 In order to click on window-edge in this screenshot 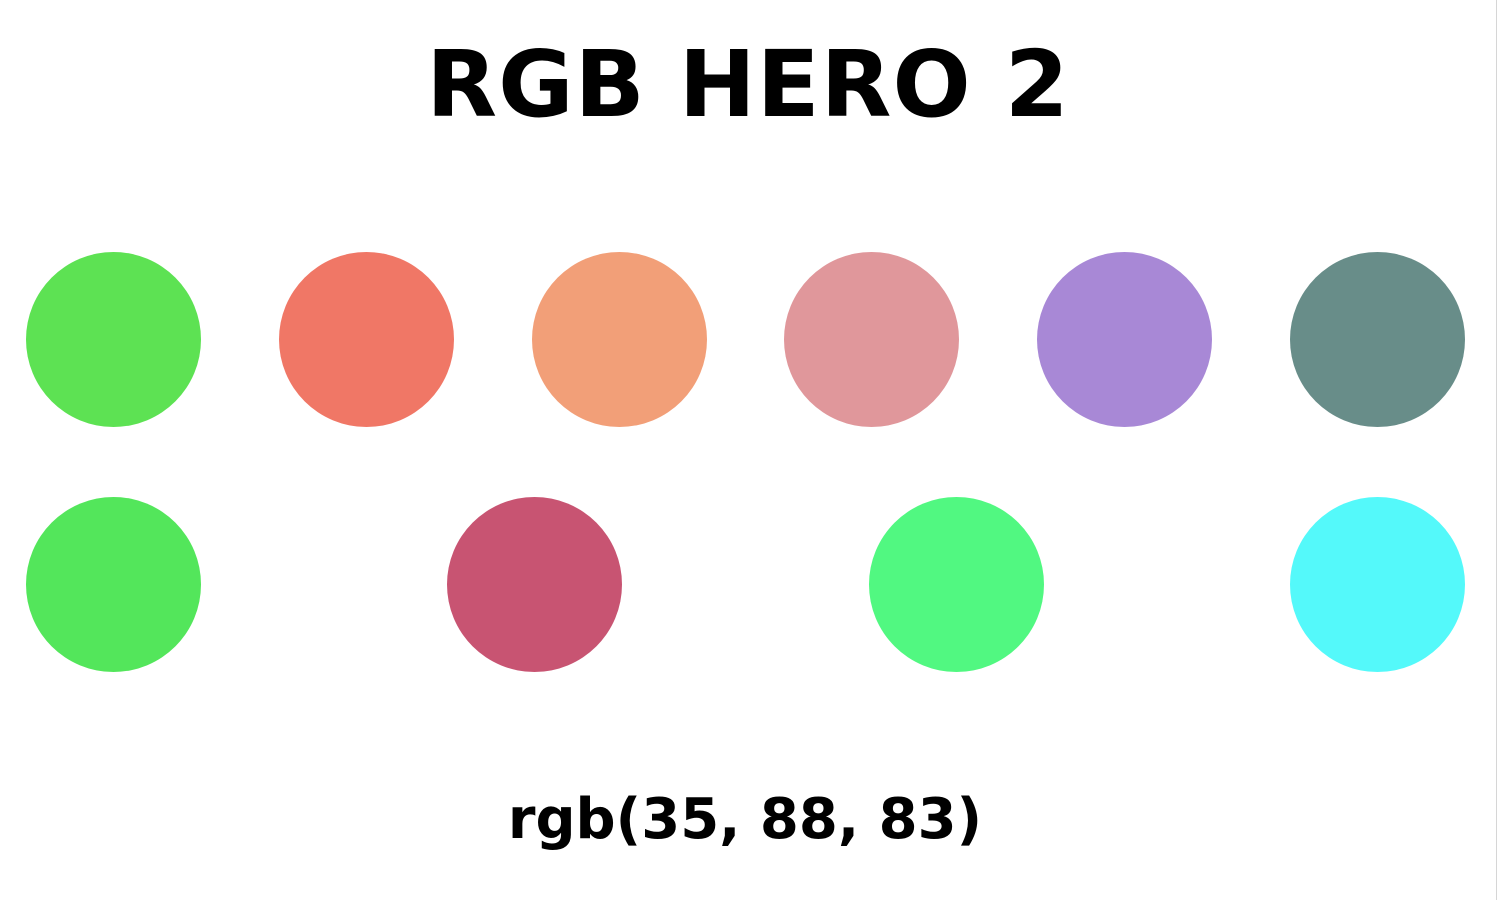, I will do `click(1498, 450)`.